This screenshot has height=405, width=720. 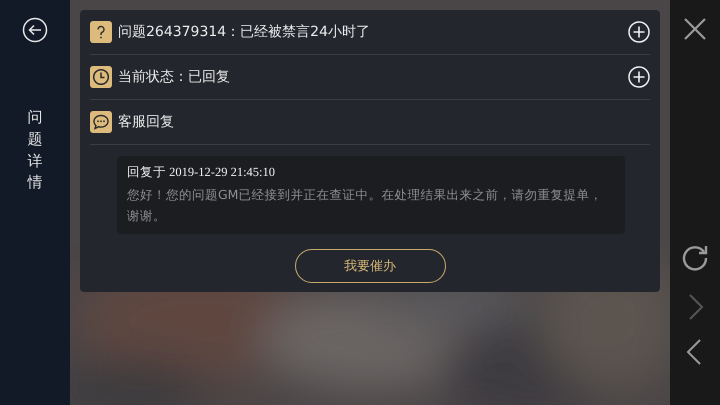 What do you see at coordinates (146, 122) in the screenshot?
I see `row-text: 客服回复` at bounding box center [146, 122].